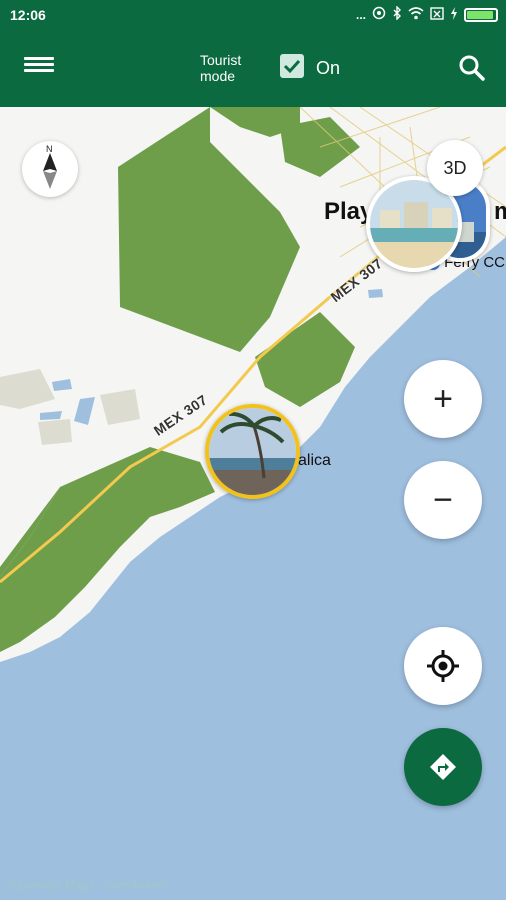 This screenshot has width=506, height=900. I want to click on city-label-suffix: m, so click(500, 211).